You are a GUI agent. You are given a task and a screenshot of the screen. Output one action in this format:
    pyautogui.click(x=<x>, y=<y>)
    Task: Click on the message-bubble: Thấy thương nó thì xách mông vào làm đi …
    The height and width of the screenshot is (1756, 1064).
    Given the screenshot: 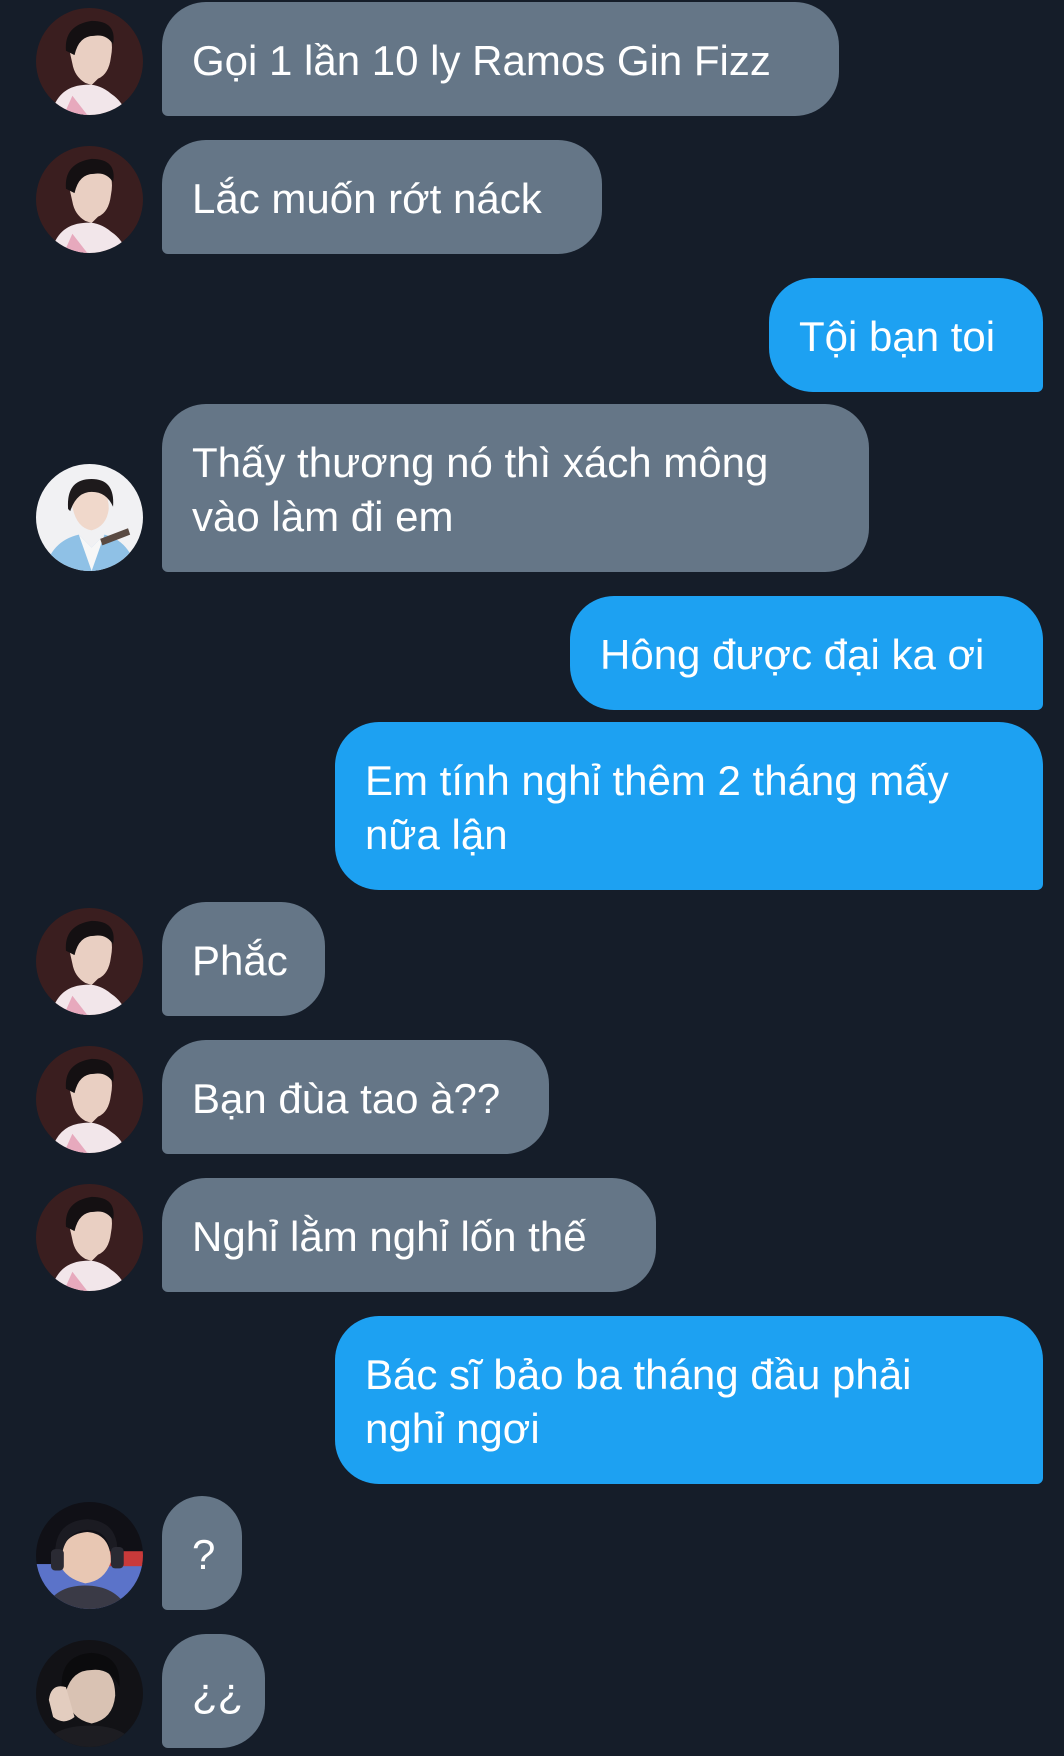 What is the action you would take?
    pyautogui.click(x=515, y=488)
    